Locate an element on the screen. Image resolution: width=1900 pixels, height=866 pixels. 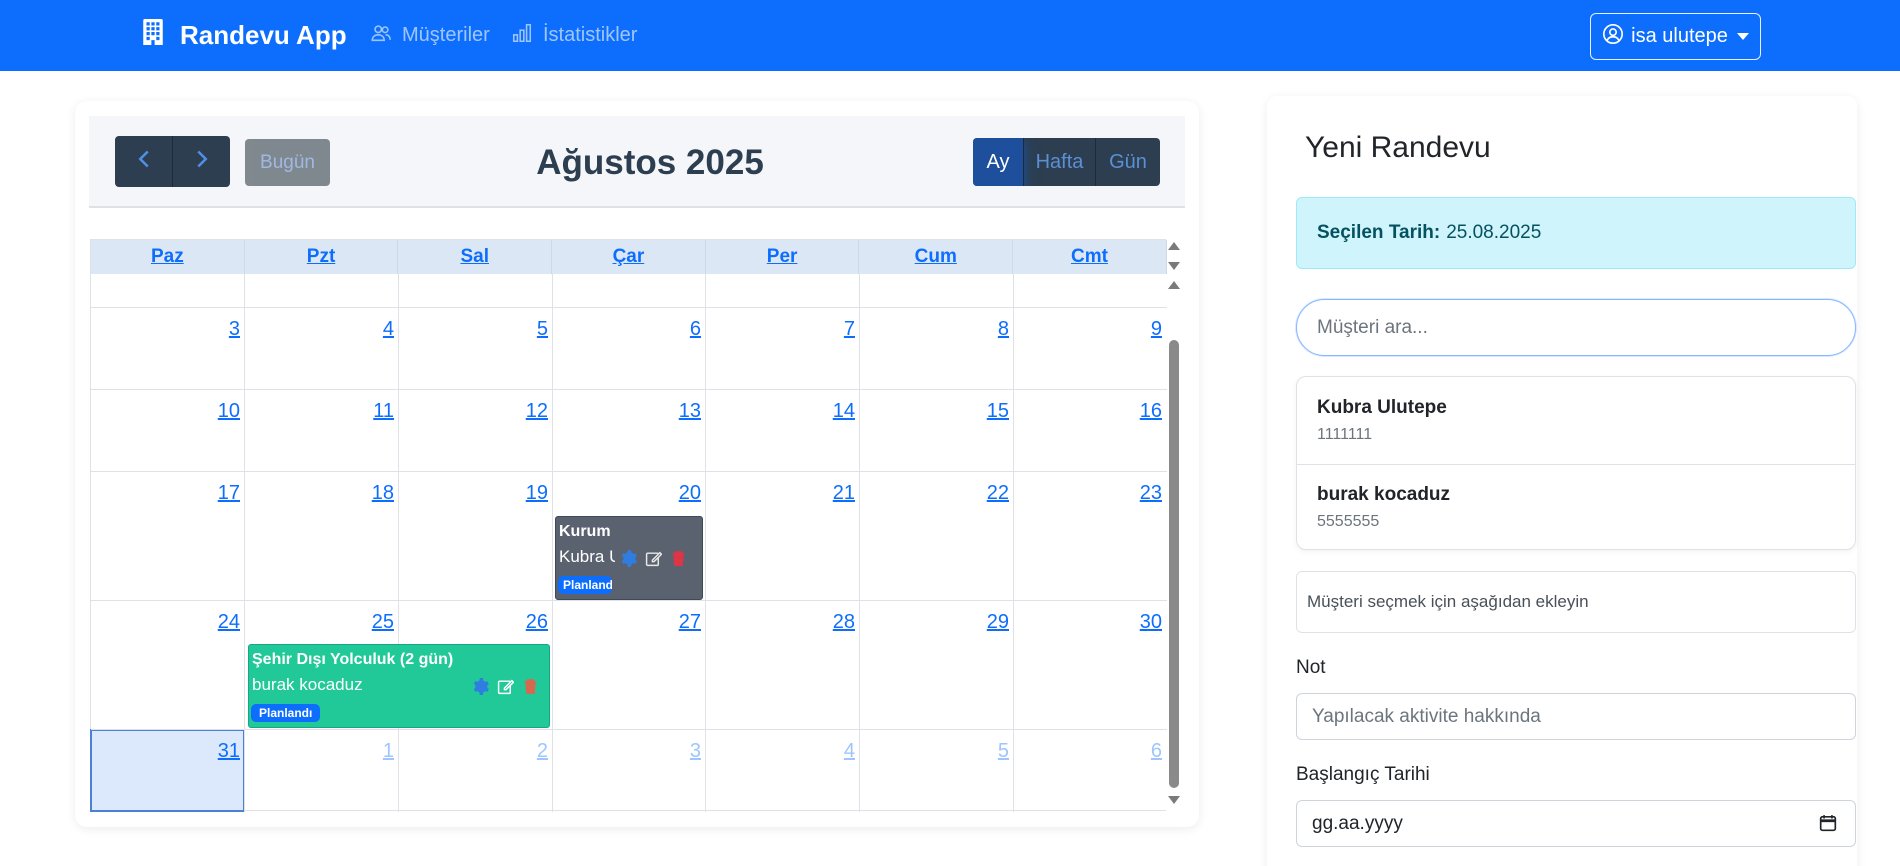
day-number: 14 is located at coordinates (835, 411).